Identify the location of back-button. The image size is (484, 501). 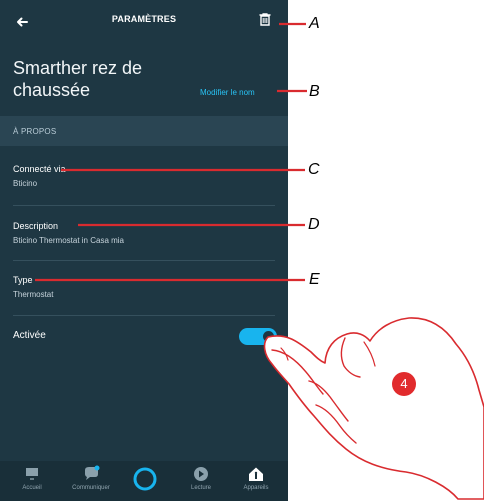
(23, 22).